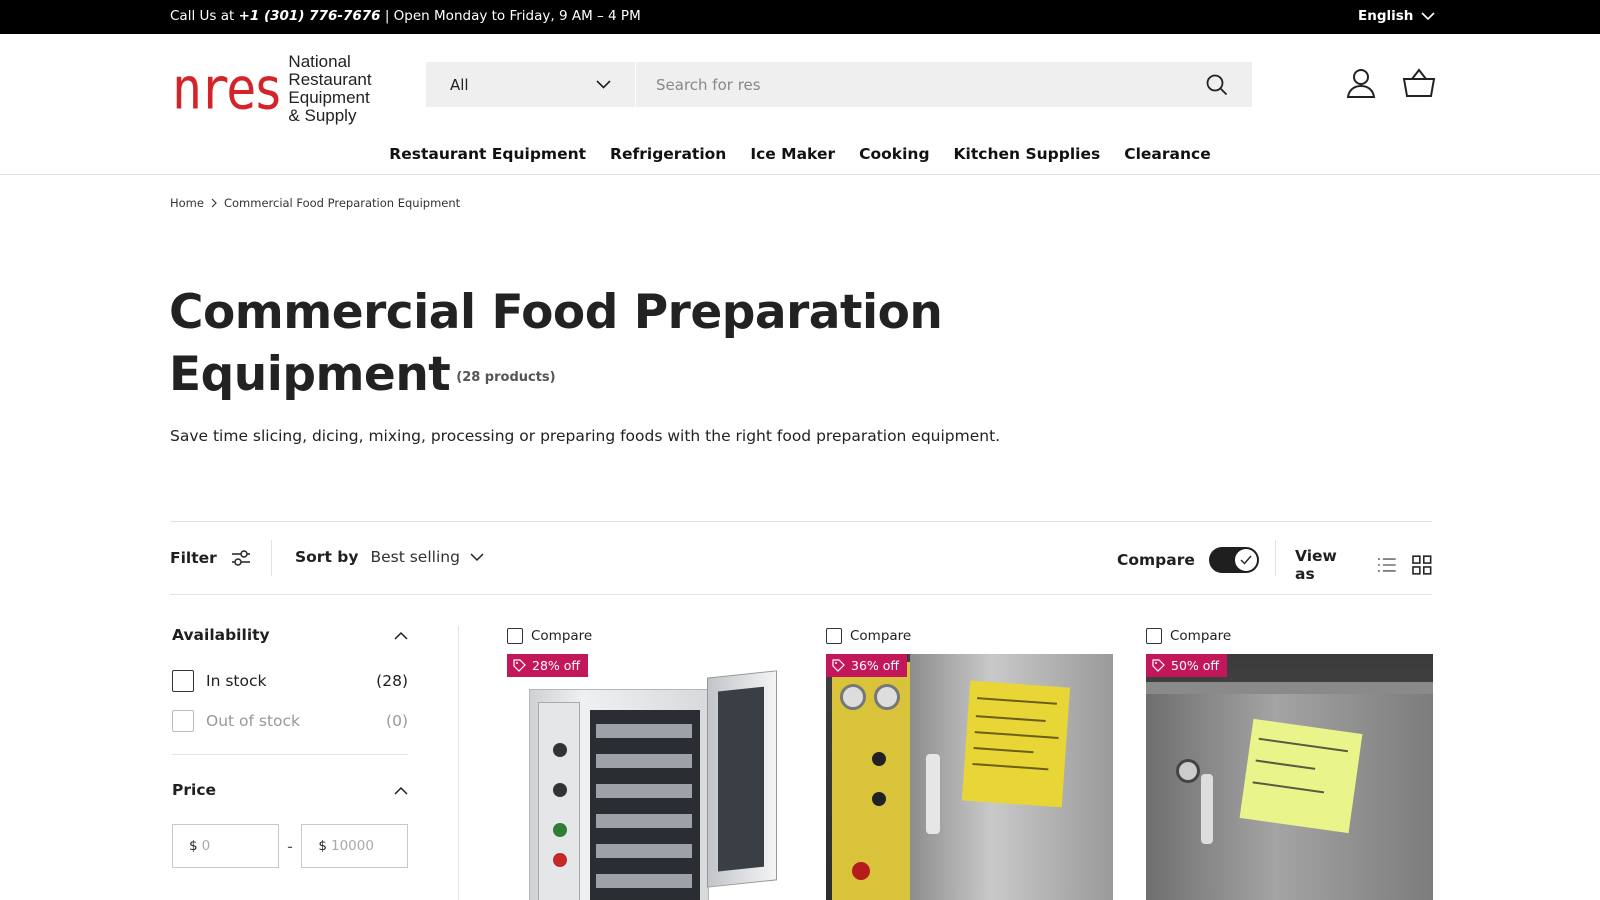 The height and width of the screenshot is (900, 1600). I want to click on out-of-stock-checkbox, so click(183, 721).